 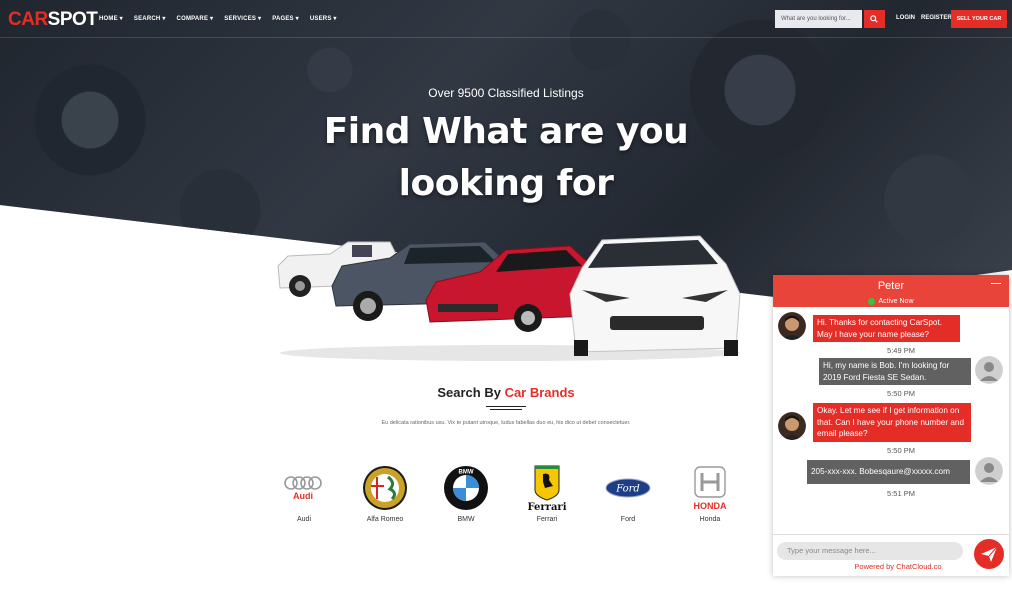 I want to click on alfa-romeo-logo-icon, so click(x=385, y=488).